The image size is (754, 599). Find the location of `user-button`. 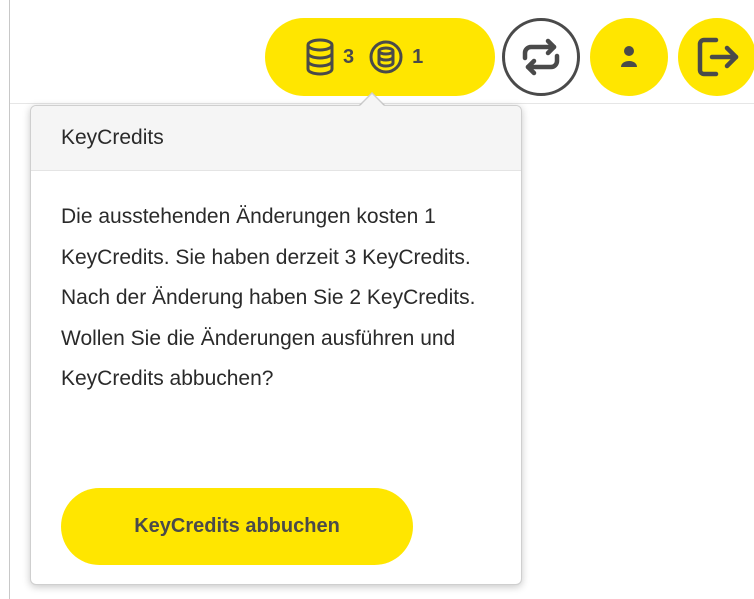

user-button is located at coordinates (629, 57).